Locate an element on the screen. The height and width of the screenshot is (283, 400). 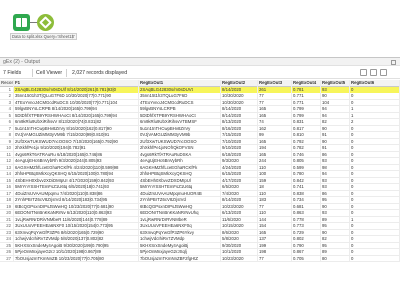
fields-dropdown: 7 Fields is located at coordinates (12, 73).